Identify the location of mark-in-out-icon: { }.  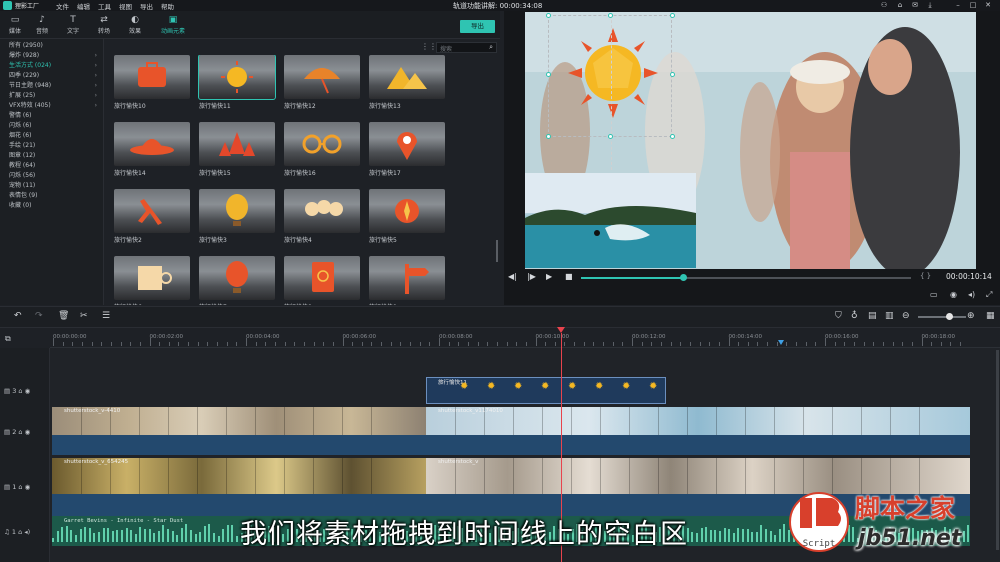
(925, 276).